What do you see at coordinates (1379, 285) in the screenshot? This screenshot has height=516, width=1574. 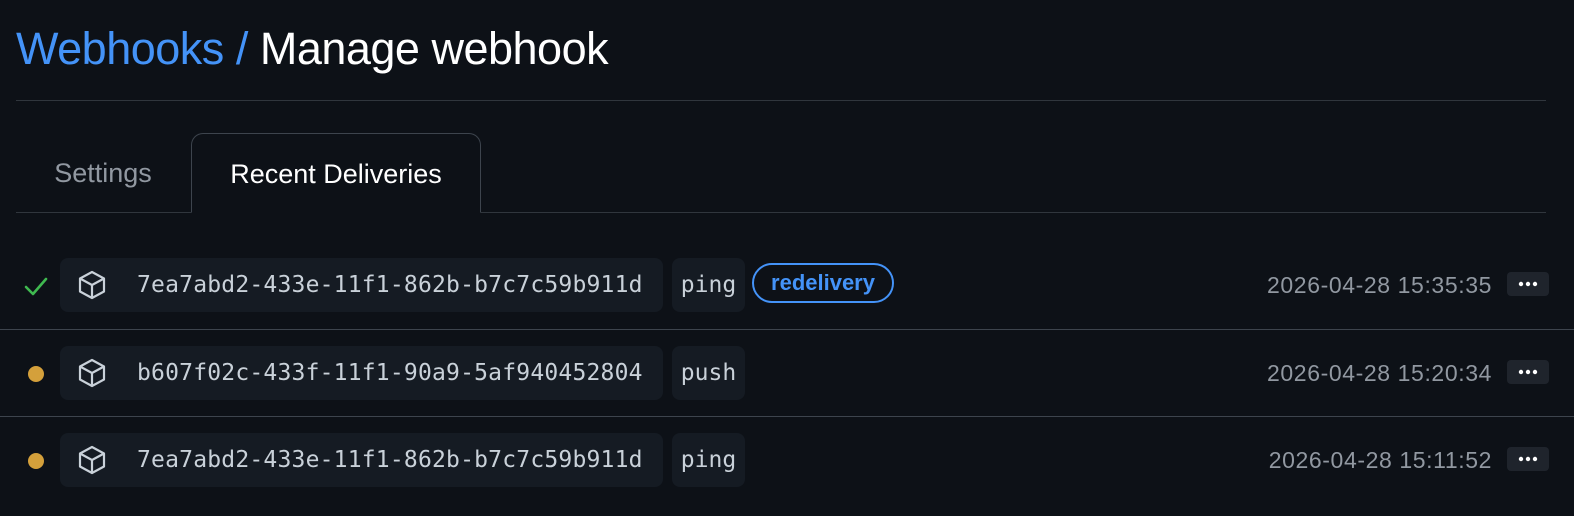 I see `delivery-timestamp: 2026-04-28 15:35:35` at bounding box center [1379, 285].